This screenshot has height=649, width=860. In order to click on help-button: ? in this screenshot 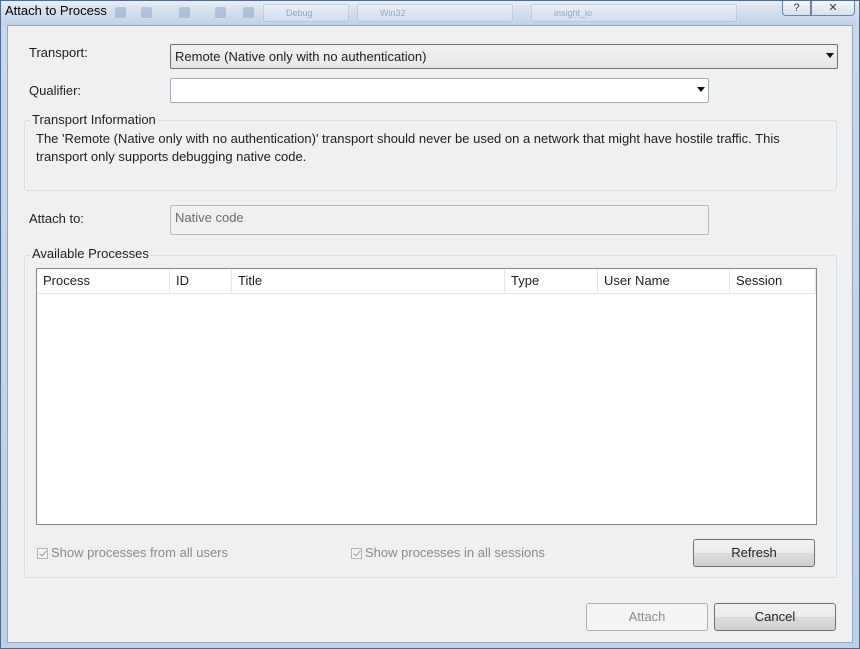, I will do `click(796, 8)`.